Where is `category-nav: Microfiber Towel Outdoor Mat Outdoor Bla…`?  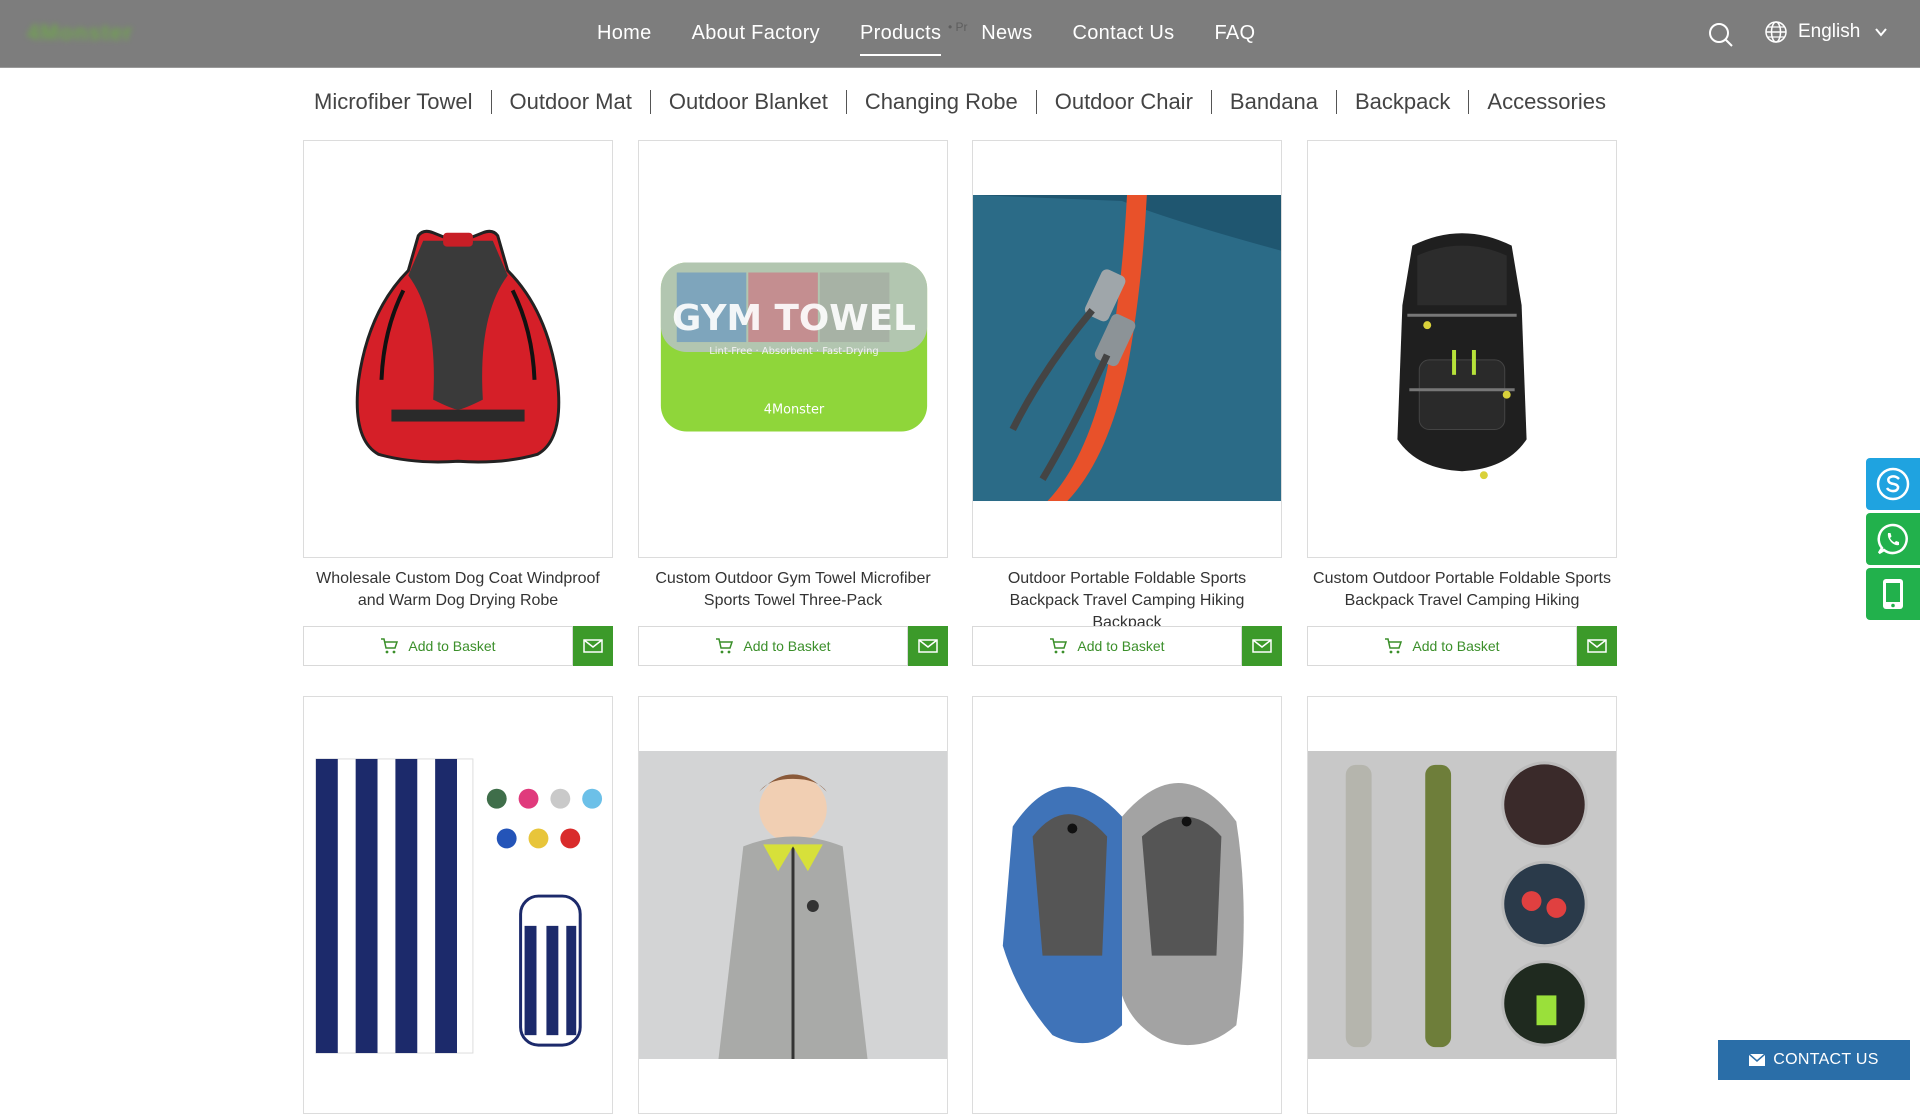 category-nav: Microfiber Towel Outdoor Mat Outdoor Bla… is located at coordinates (960, 102).